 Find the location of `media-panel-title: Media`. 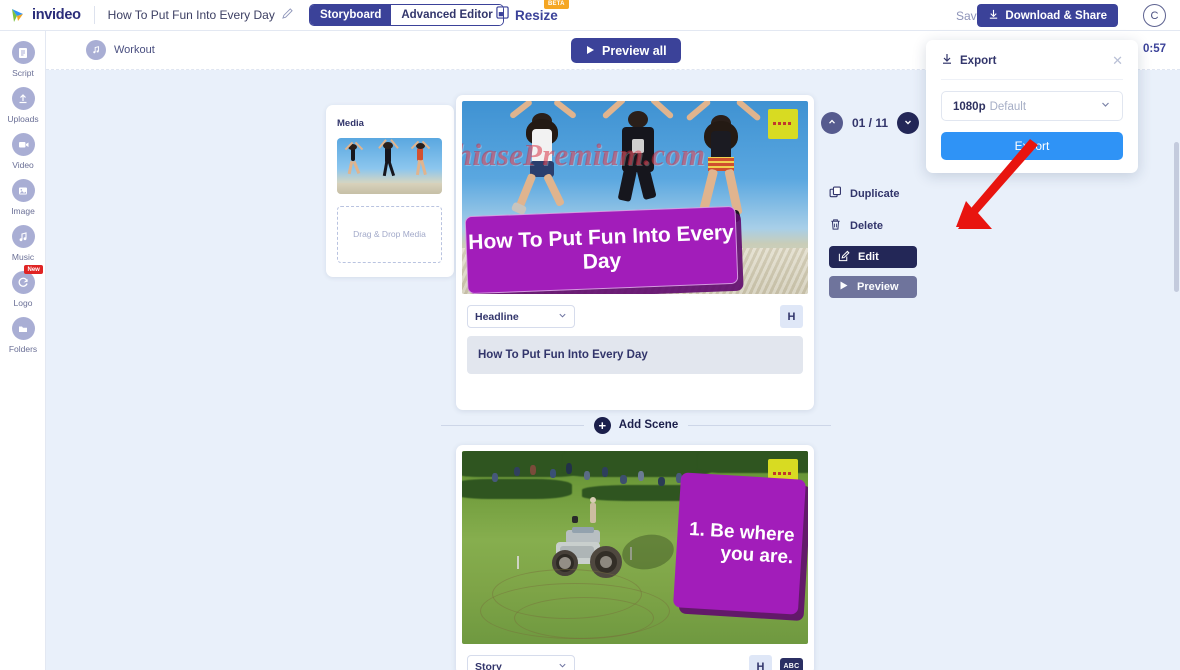

media-panel-title: Media is located at coordinates (350, 123).